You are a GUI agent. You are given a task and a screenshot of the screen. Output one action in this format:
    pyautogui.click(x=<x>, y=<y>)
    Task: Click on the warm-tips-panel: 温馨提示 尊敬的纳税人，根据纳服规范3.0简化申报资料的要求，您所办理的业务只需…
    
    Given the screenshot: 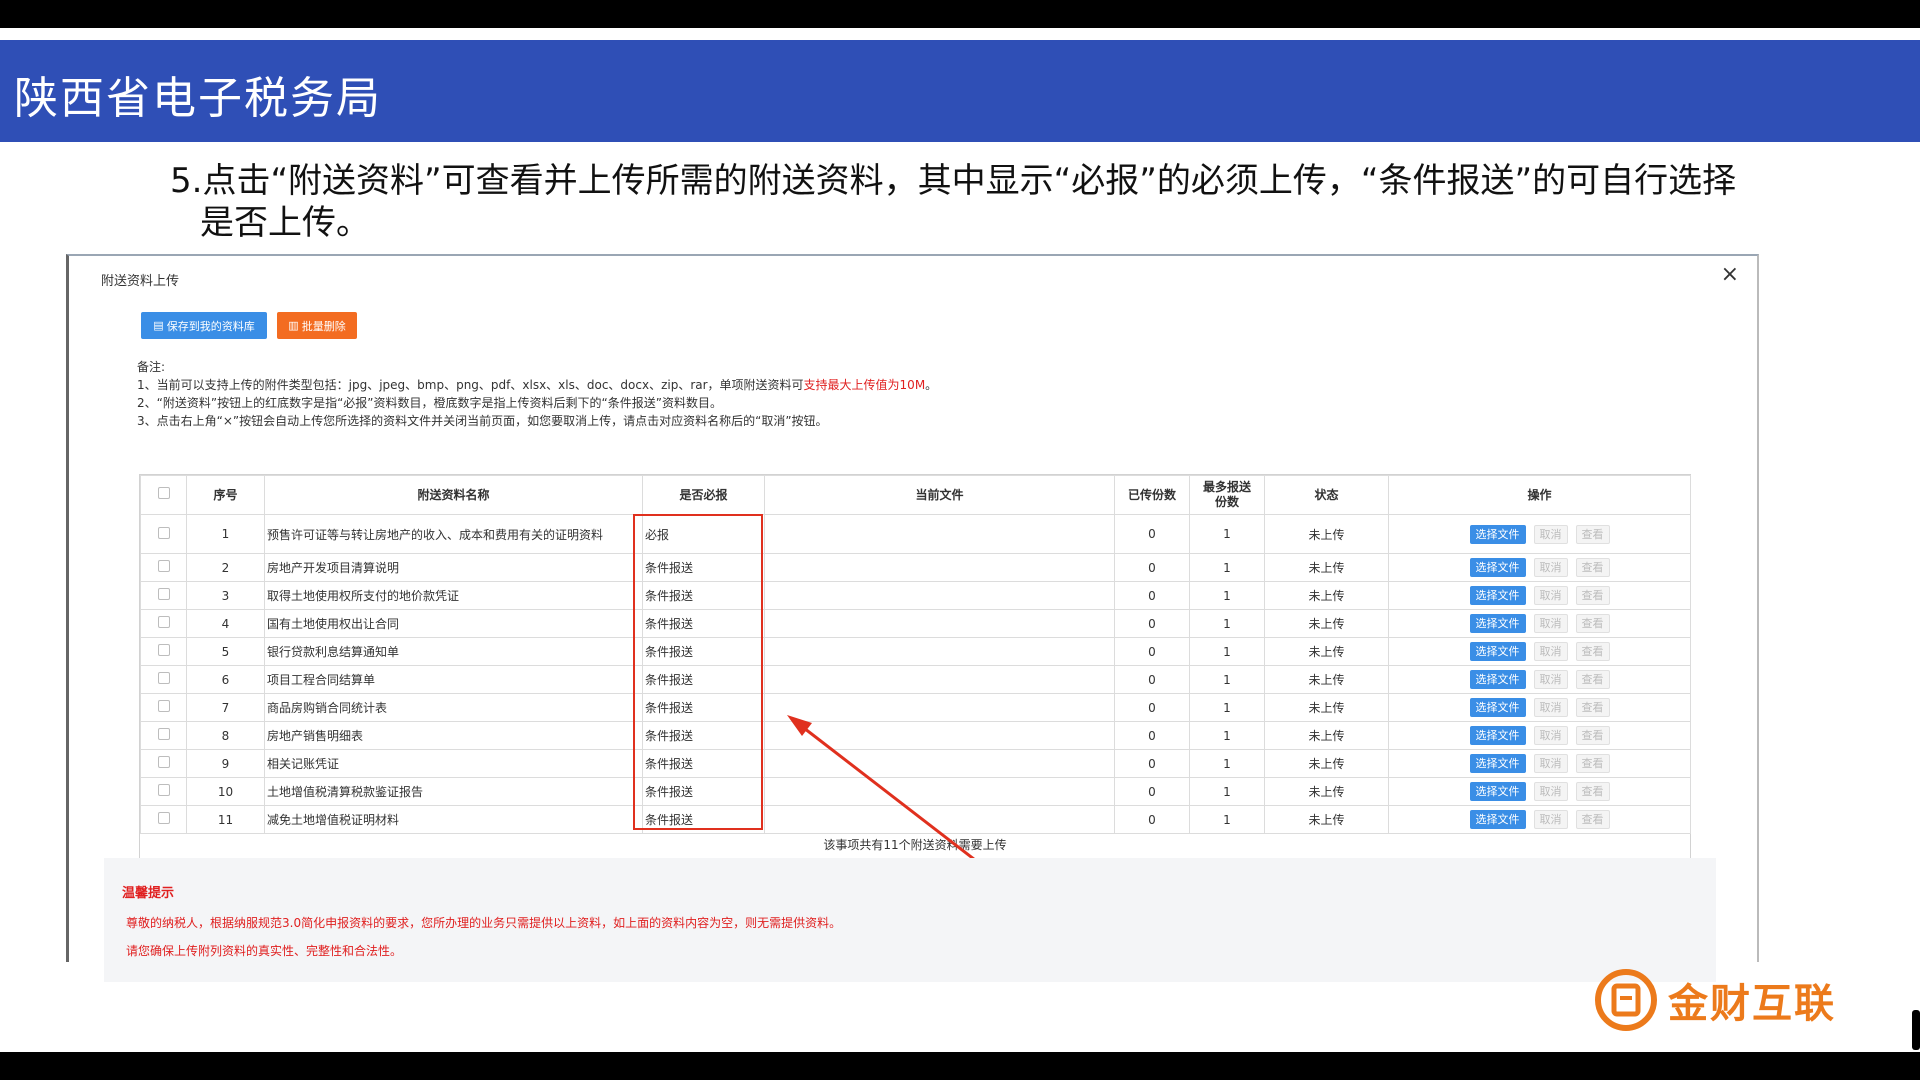 What is the action you would take?
    pyautogui.click(x=910, y=920)
    